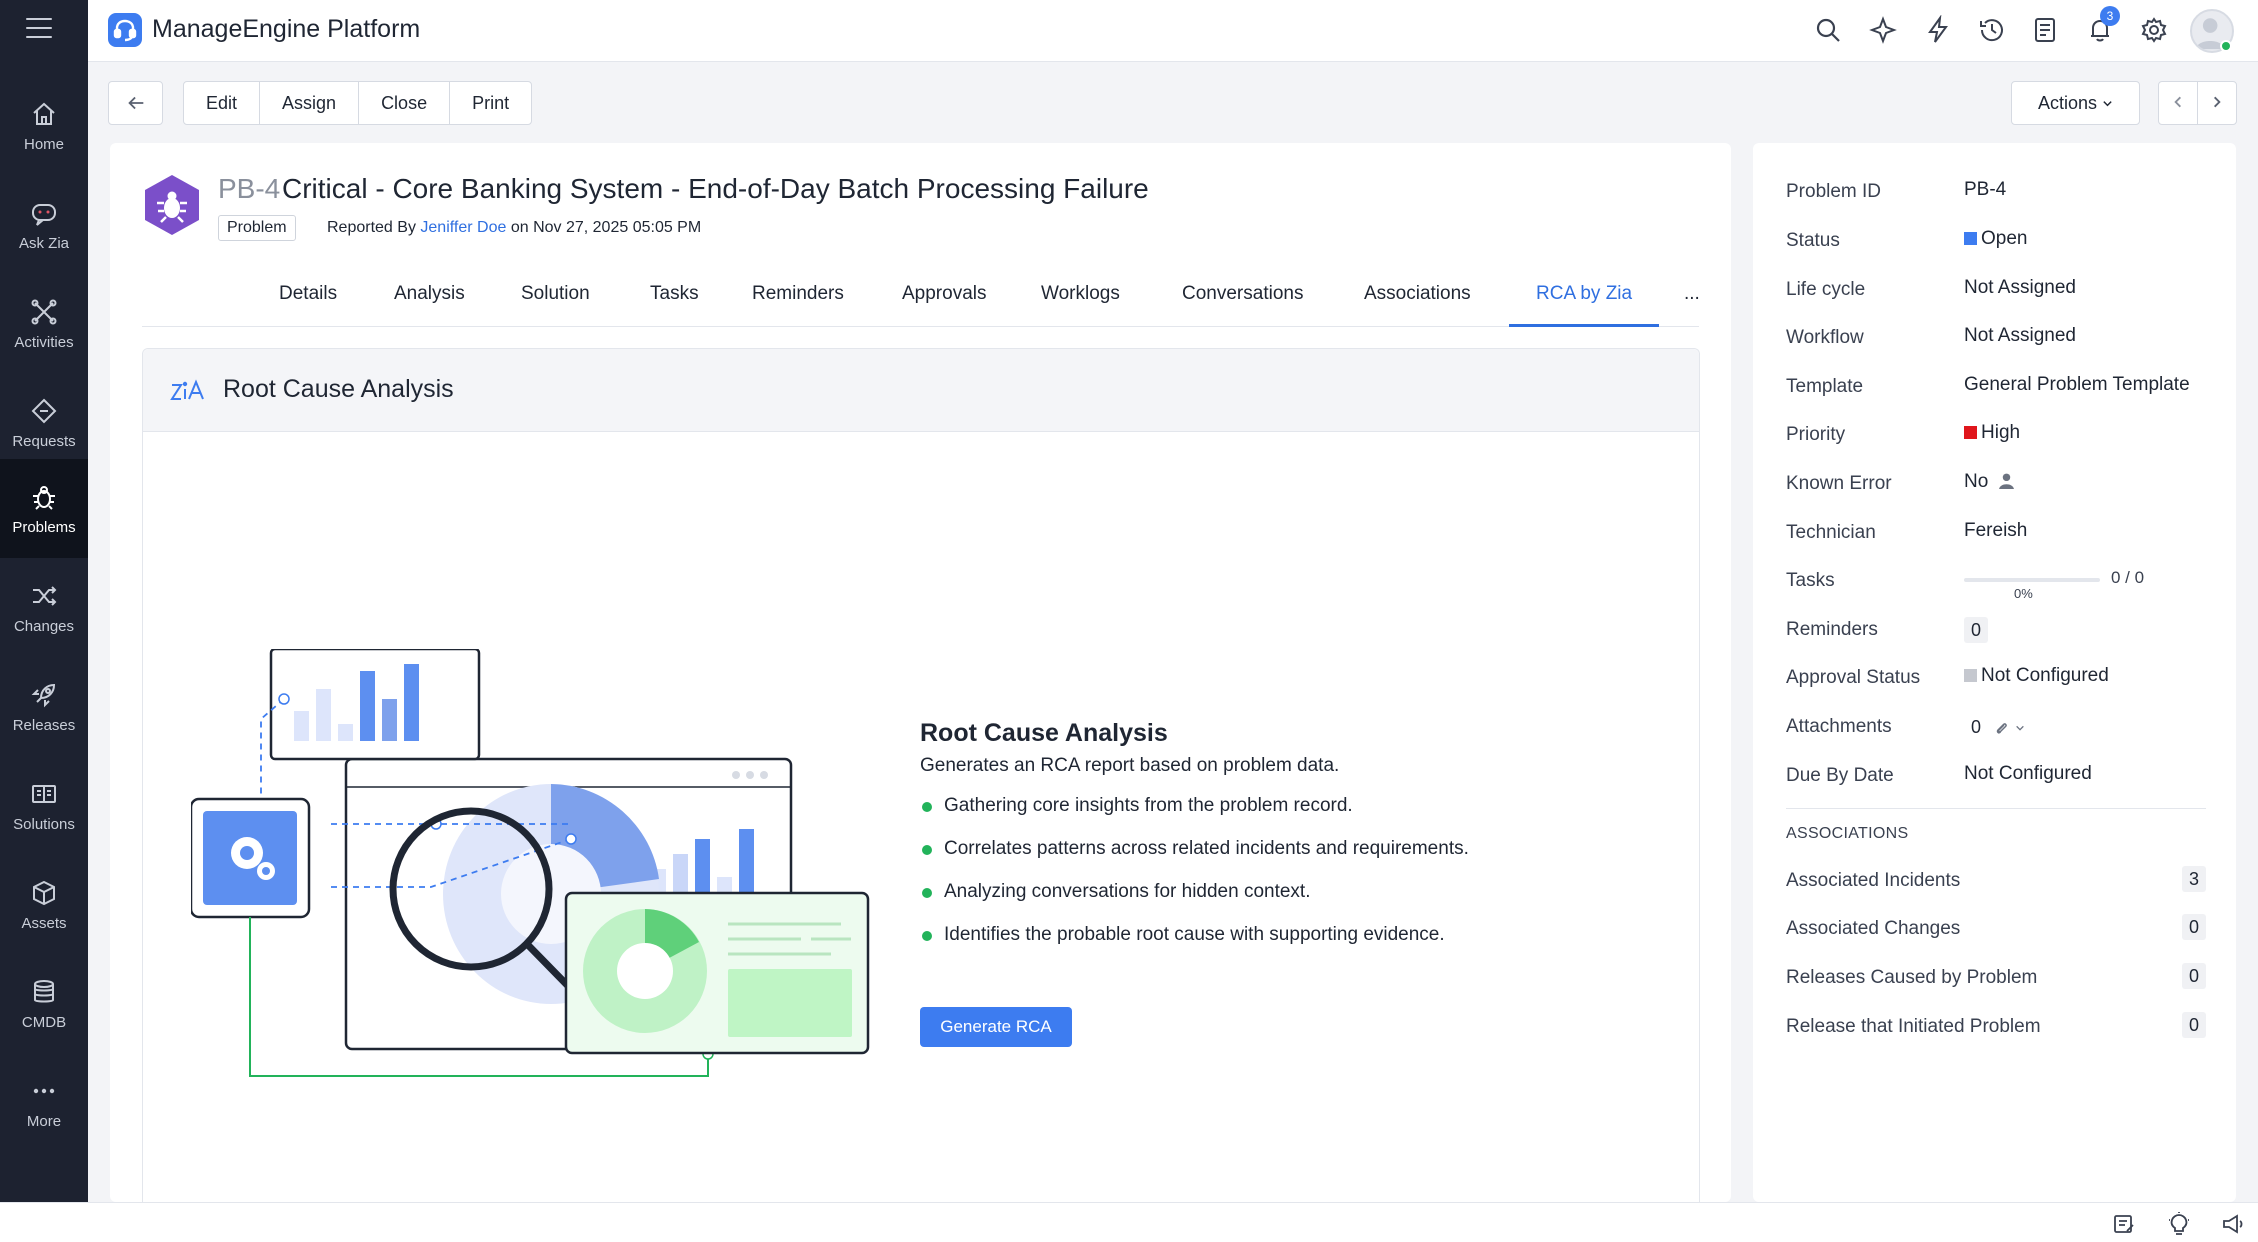 This screenshot has width=2258, height=1242. I want to click on property-status: Status Open, so click(1996, 241).